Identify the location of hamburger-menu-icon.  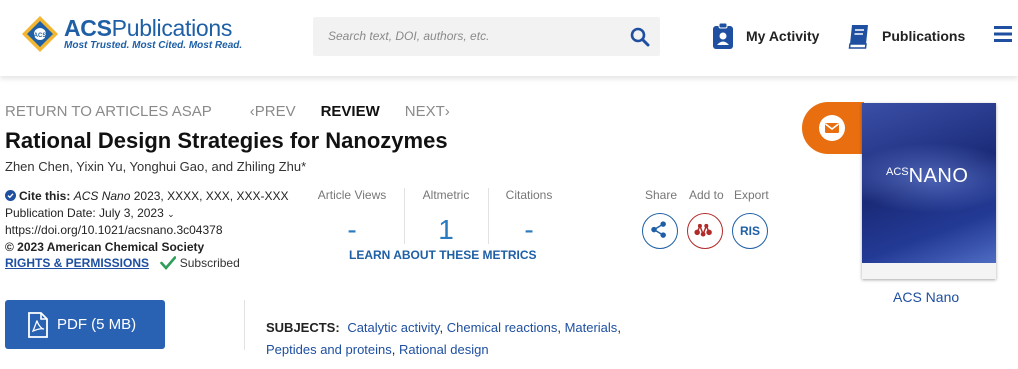
(1003, 34).